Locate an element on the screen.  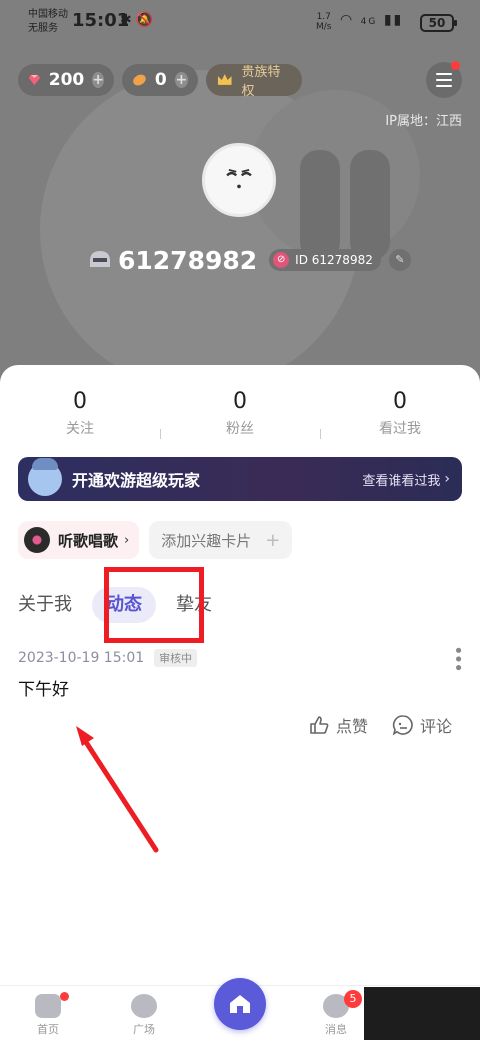
comment-label: 评论 is located at coordinates (435, 726).